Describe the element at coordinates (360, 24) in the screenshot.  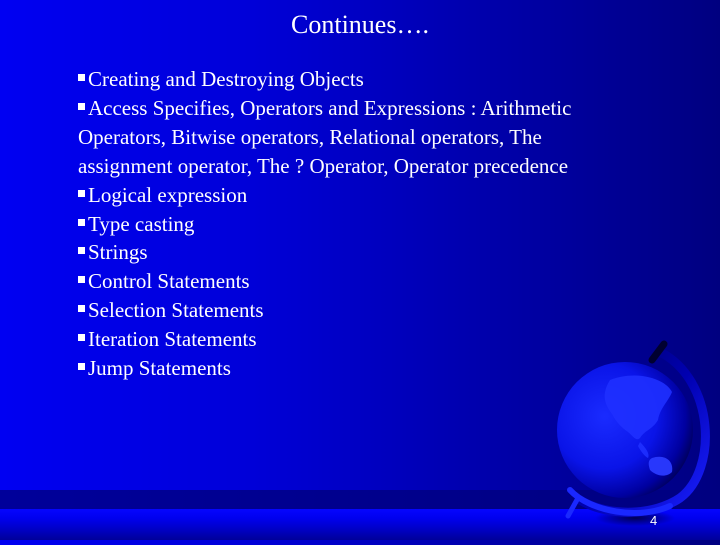
I see `slide-title: Continues….` at that location.